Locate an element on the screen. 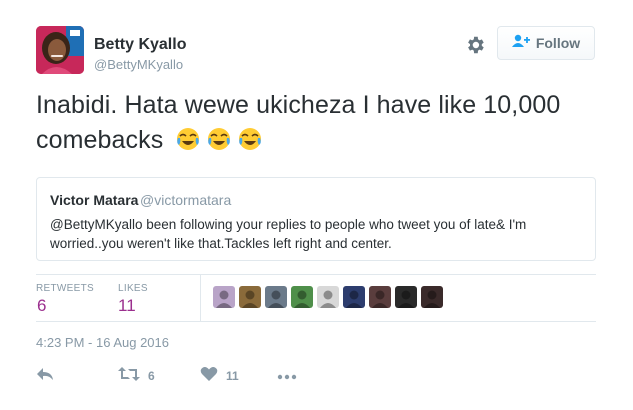 This screenshot has height=410, width=633. quoted-author-name: Victor Matara is located at coordinates (94, 200).